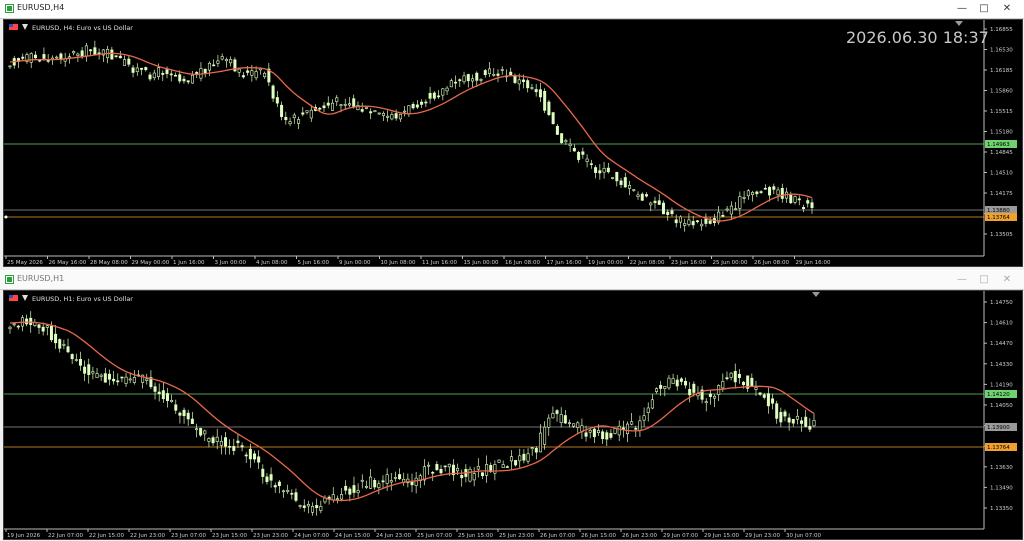 The height and width of the screenshot is (541, 1024). I want to click on time-axis-label: 26 Jun 23:00, so click(639, 536).